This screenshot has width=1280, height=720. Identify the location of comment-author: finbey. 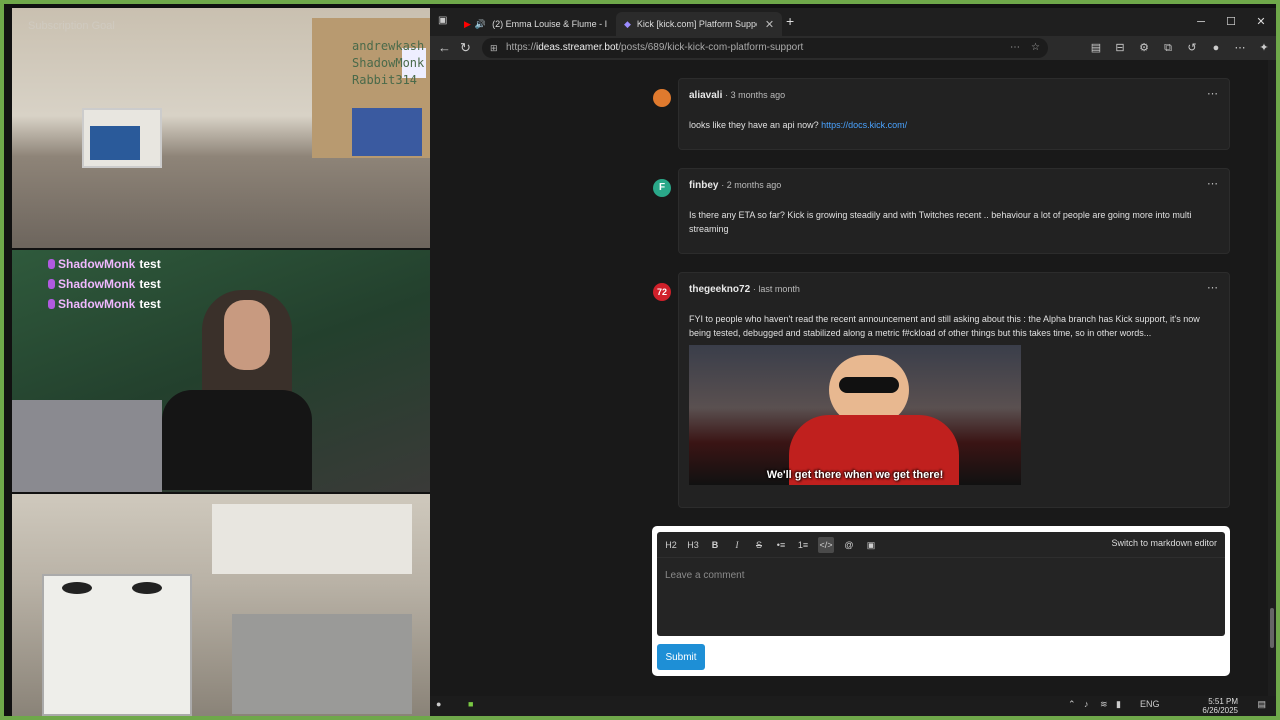
(703, 185).